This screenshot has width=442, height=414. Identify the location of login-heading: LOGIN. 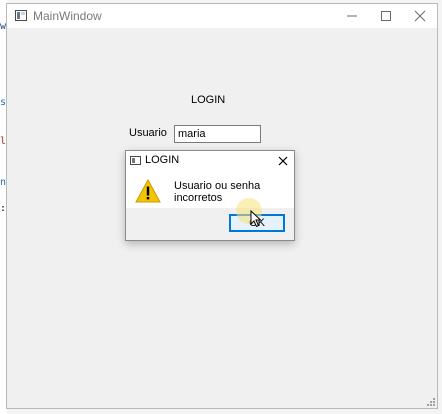
(208, 100).